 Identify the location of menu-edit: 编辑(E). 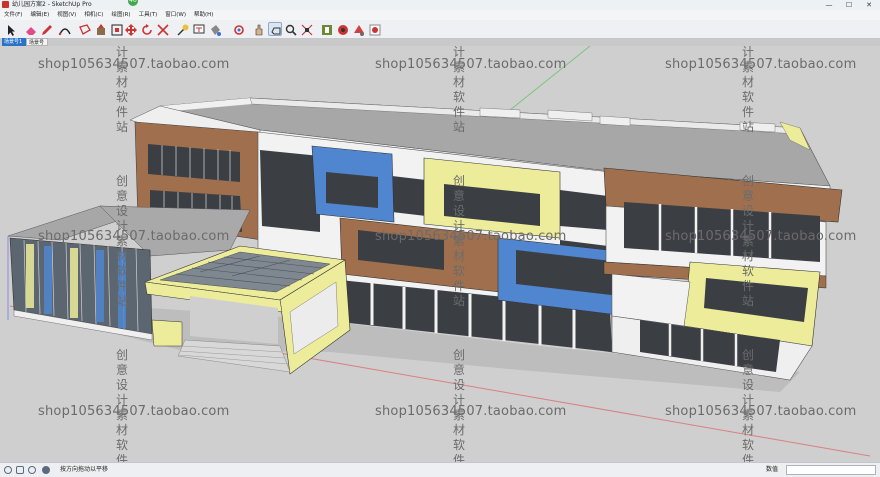
(39, 15).